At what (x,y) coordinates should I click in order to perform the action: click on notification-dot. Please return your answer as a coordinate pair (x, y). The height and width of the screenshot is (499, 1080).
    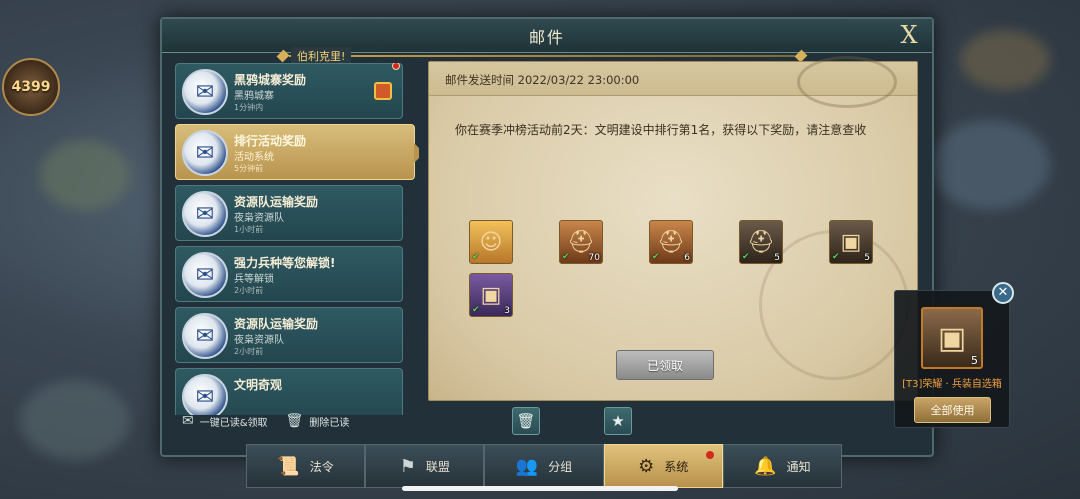
    Looking at the image, I should click on (709, 455).